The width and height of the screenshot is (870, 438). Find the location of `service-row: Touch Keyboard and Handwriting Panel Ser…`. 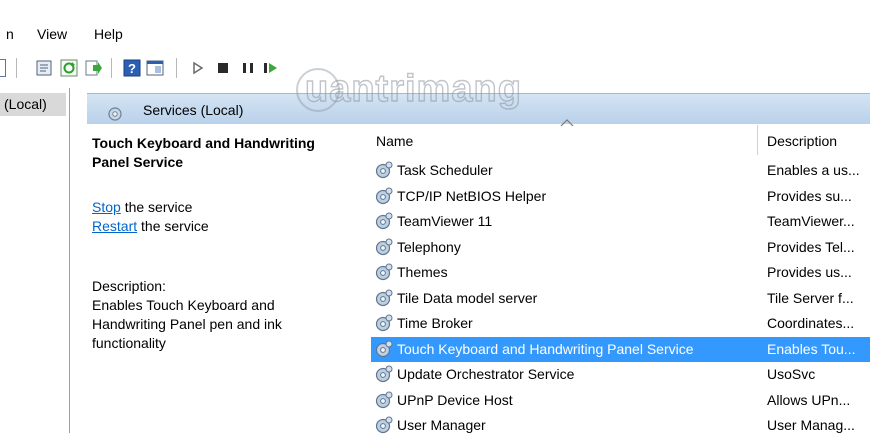

service-row: Touch Keyboard and Handwriting Panel Ser… is located at coordinates (620, 349).